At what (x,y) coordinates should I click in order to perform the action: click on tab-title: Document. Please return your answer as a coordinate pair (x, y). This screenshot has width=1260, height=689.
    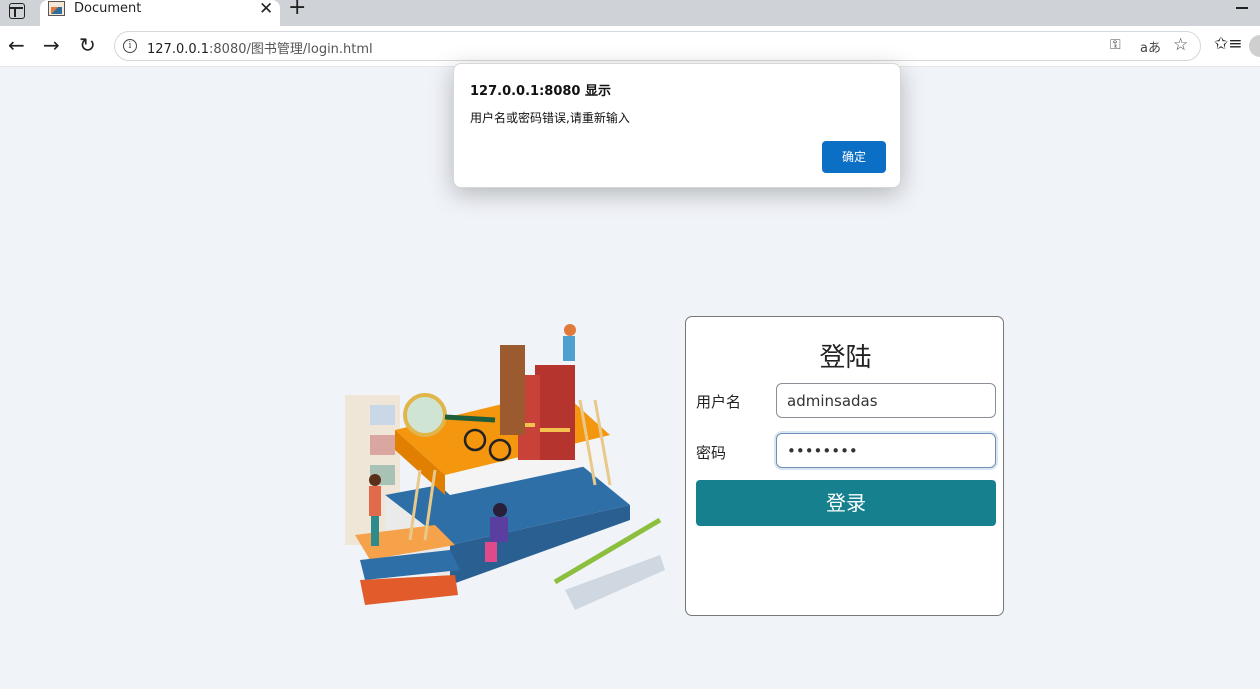
    Looking at the image, I should click on (108, 8).